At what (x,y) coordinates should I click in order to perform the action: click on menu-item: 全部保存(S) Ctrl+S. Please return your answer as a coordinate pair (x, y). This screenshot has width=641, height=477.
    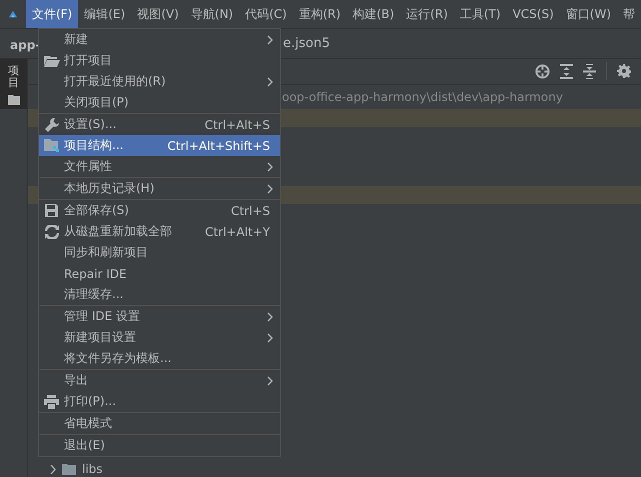
    Looking at the image, I should click on (159, 210).